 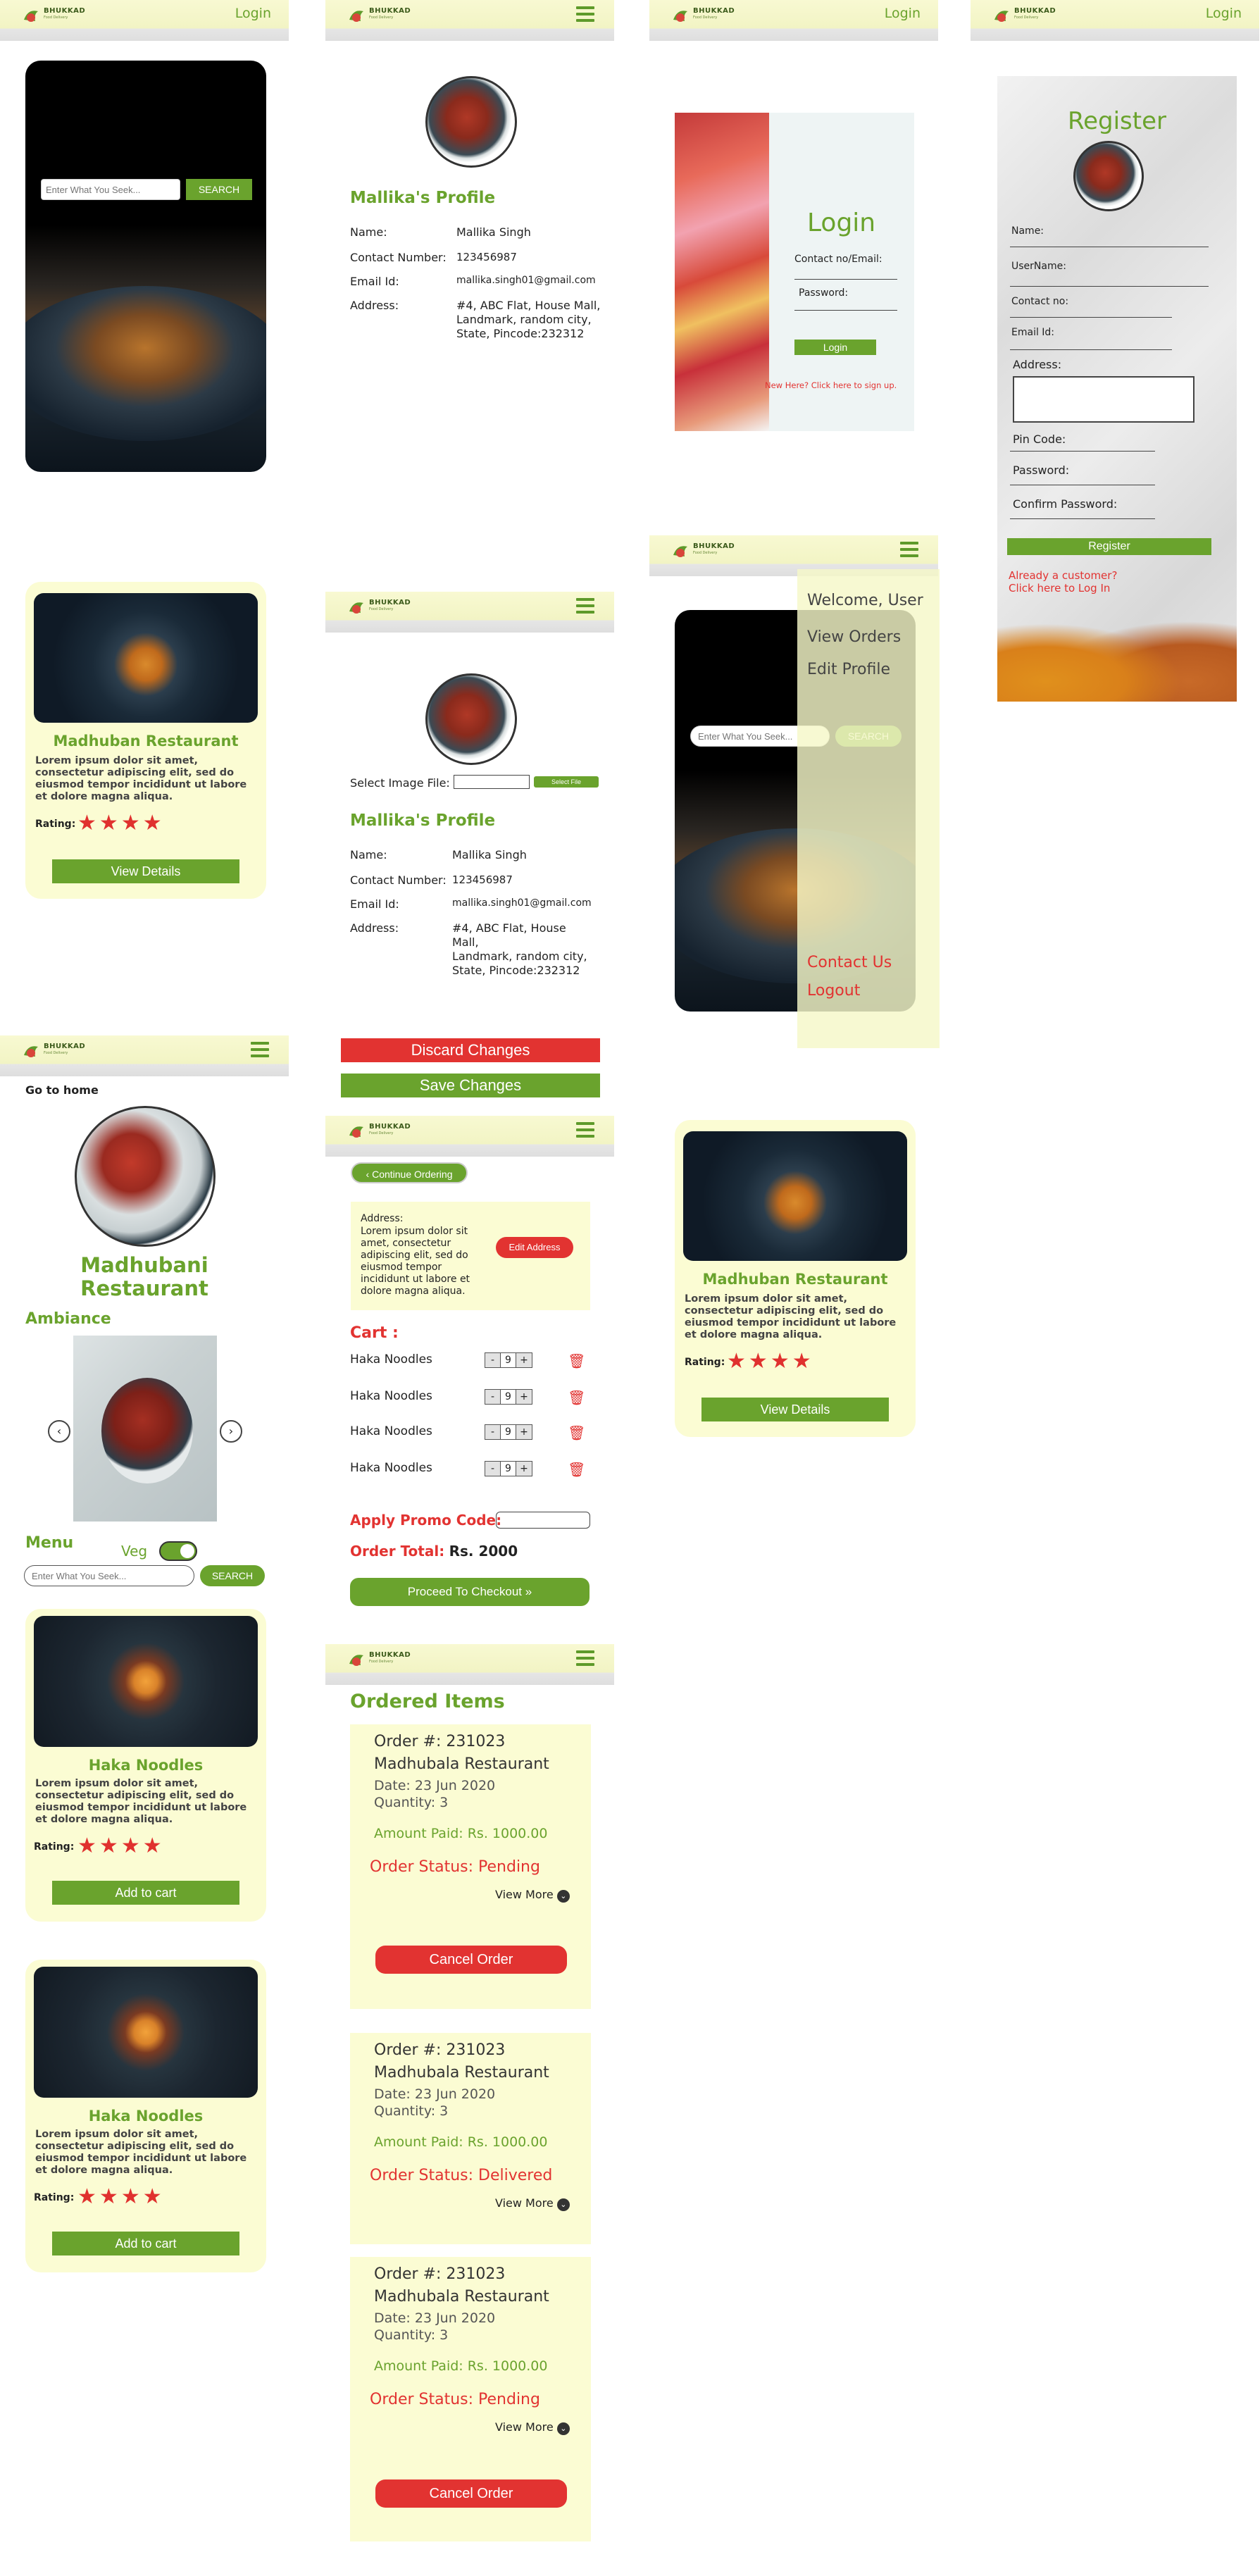 What do you see at coordinates (534, 1247) in the screenshot?
I see `edit-address-button: Edit Address` at bounding box center [534, 1247].